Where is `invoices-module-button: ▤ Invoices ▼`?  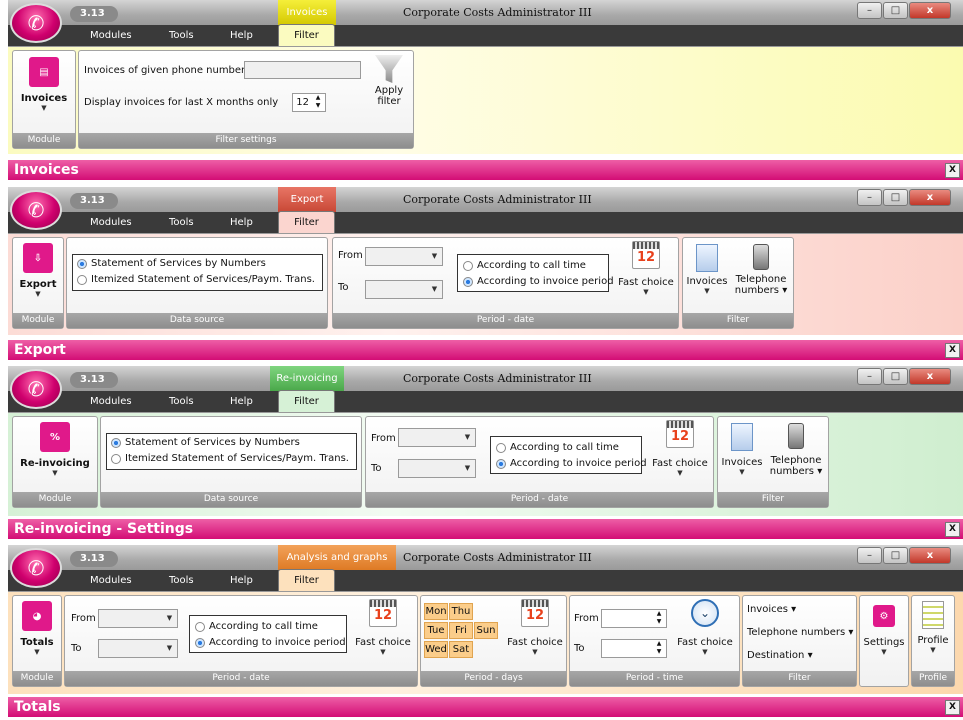 invoices-module-button: ▤ Invoices ▼ is located at coordinates (44, 85).